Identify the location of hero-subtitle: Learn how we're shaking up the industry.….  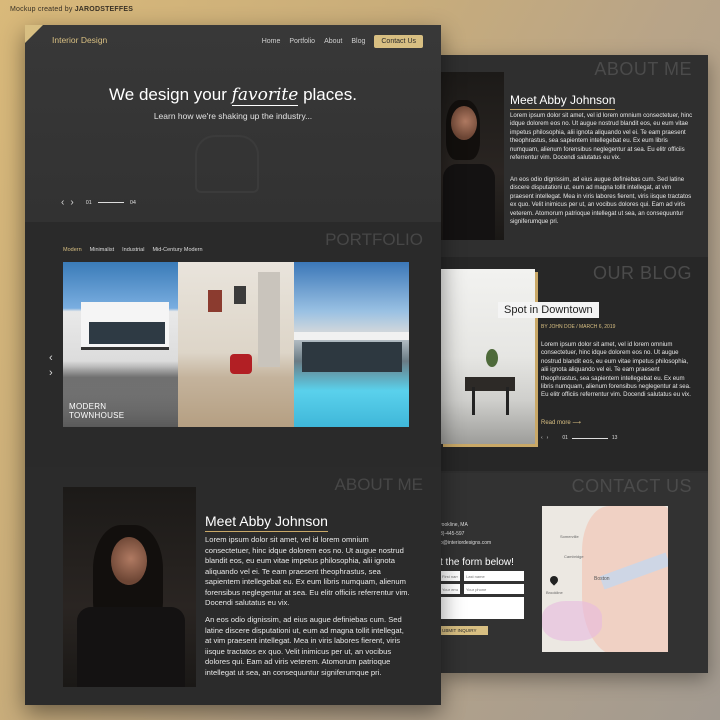
(233, 116).